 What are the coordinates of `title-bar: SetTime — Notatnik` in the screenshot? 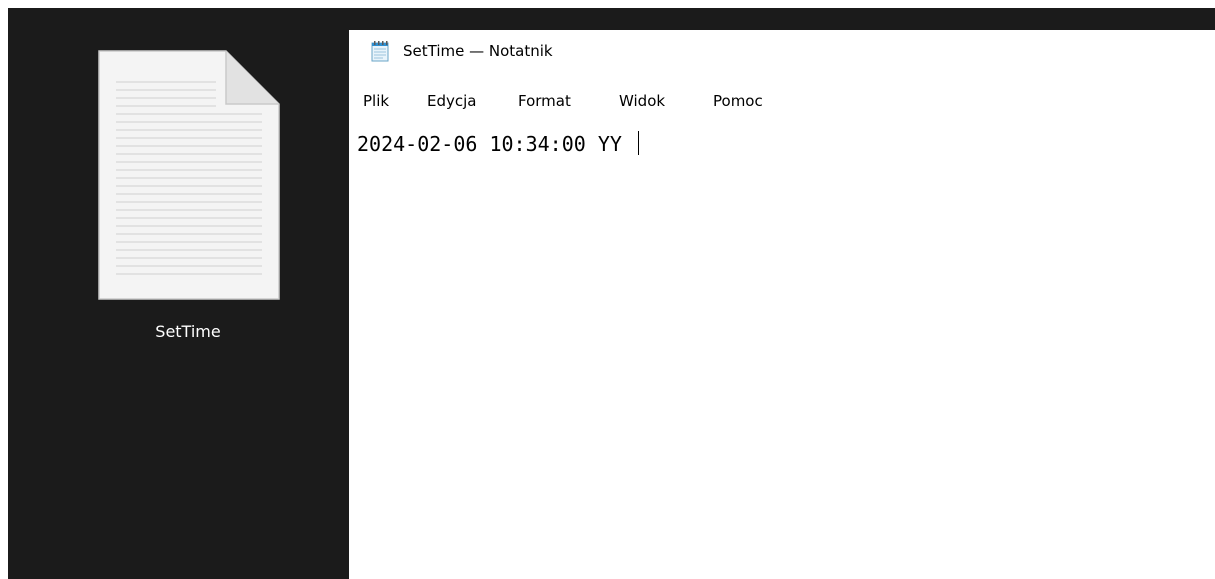 It's located at (782, 58).